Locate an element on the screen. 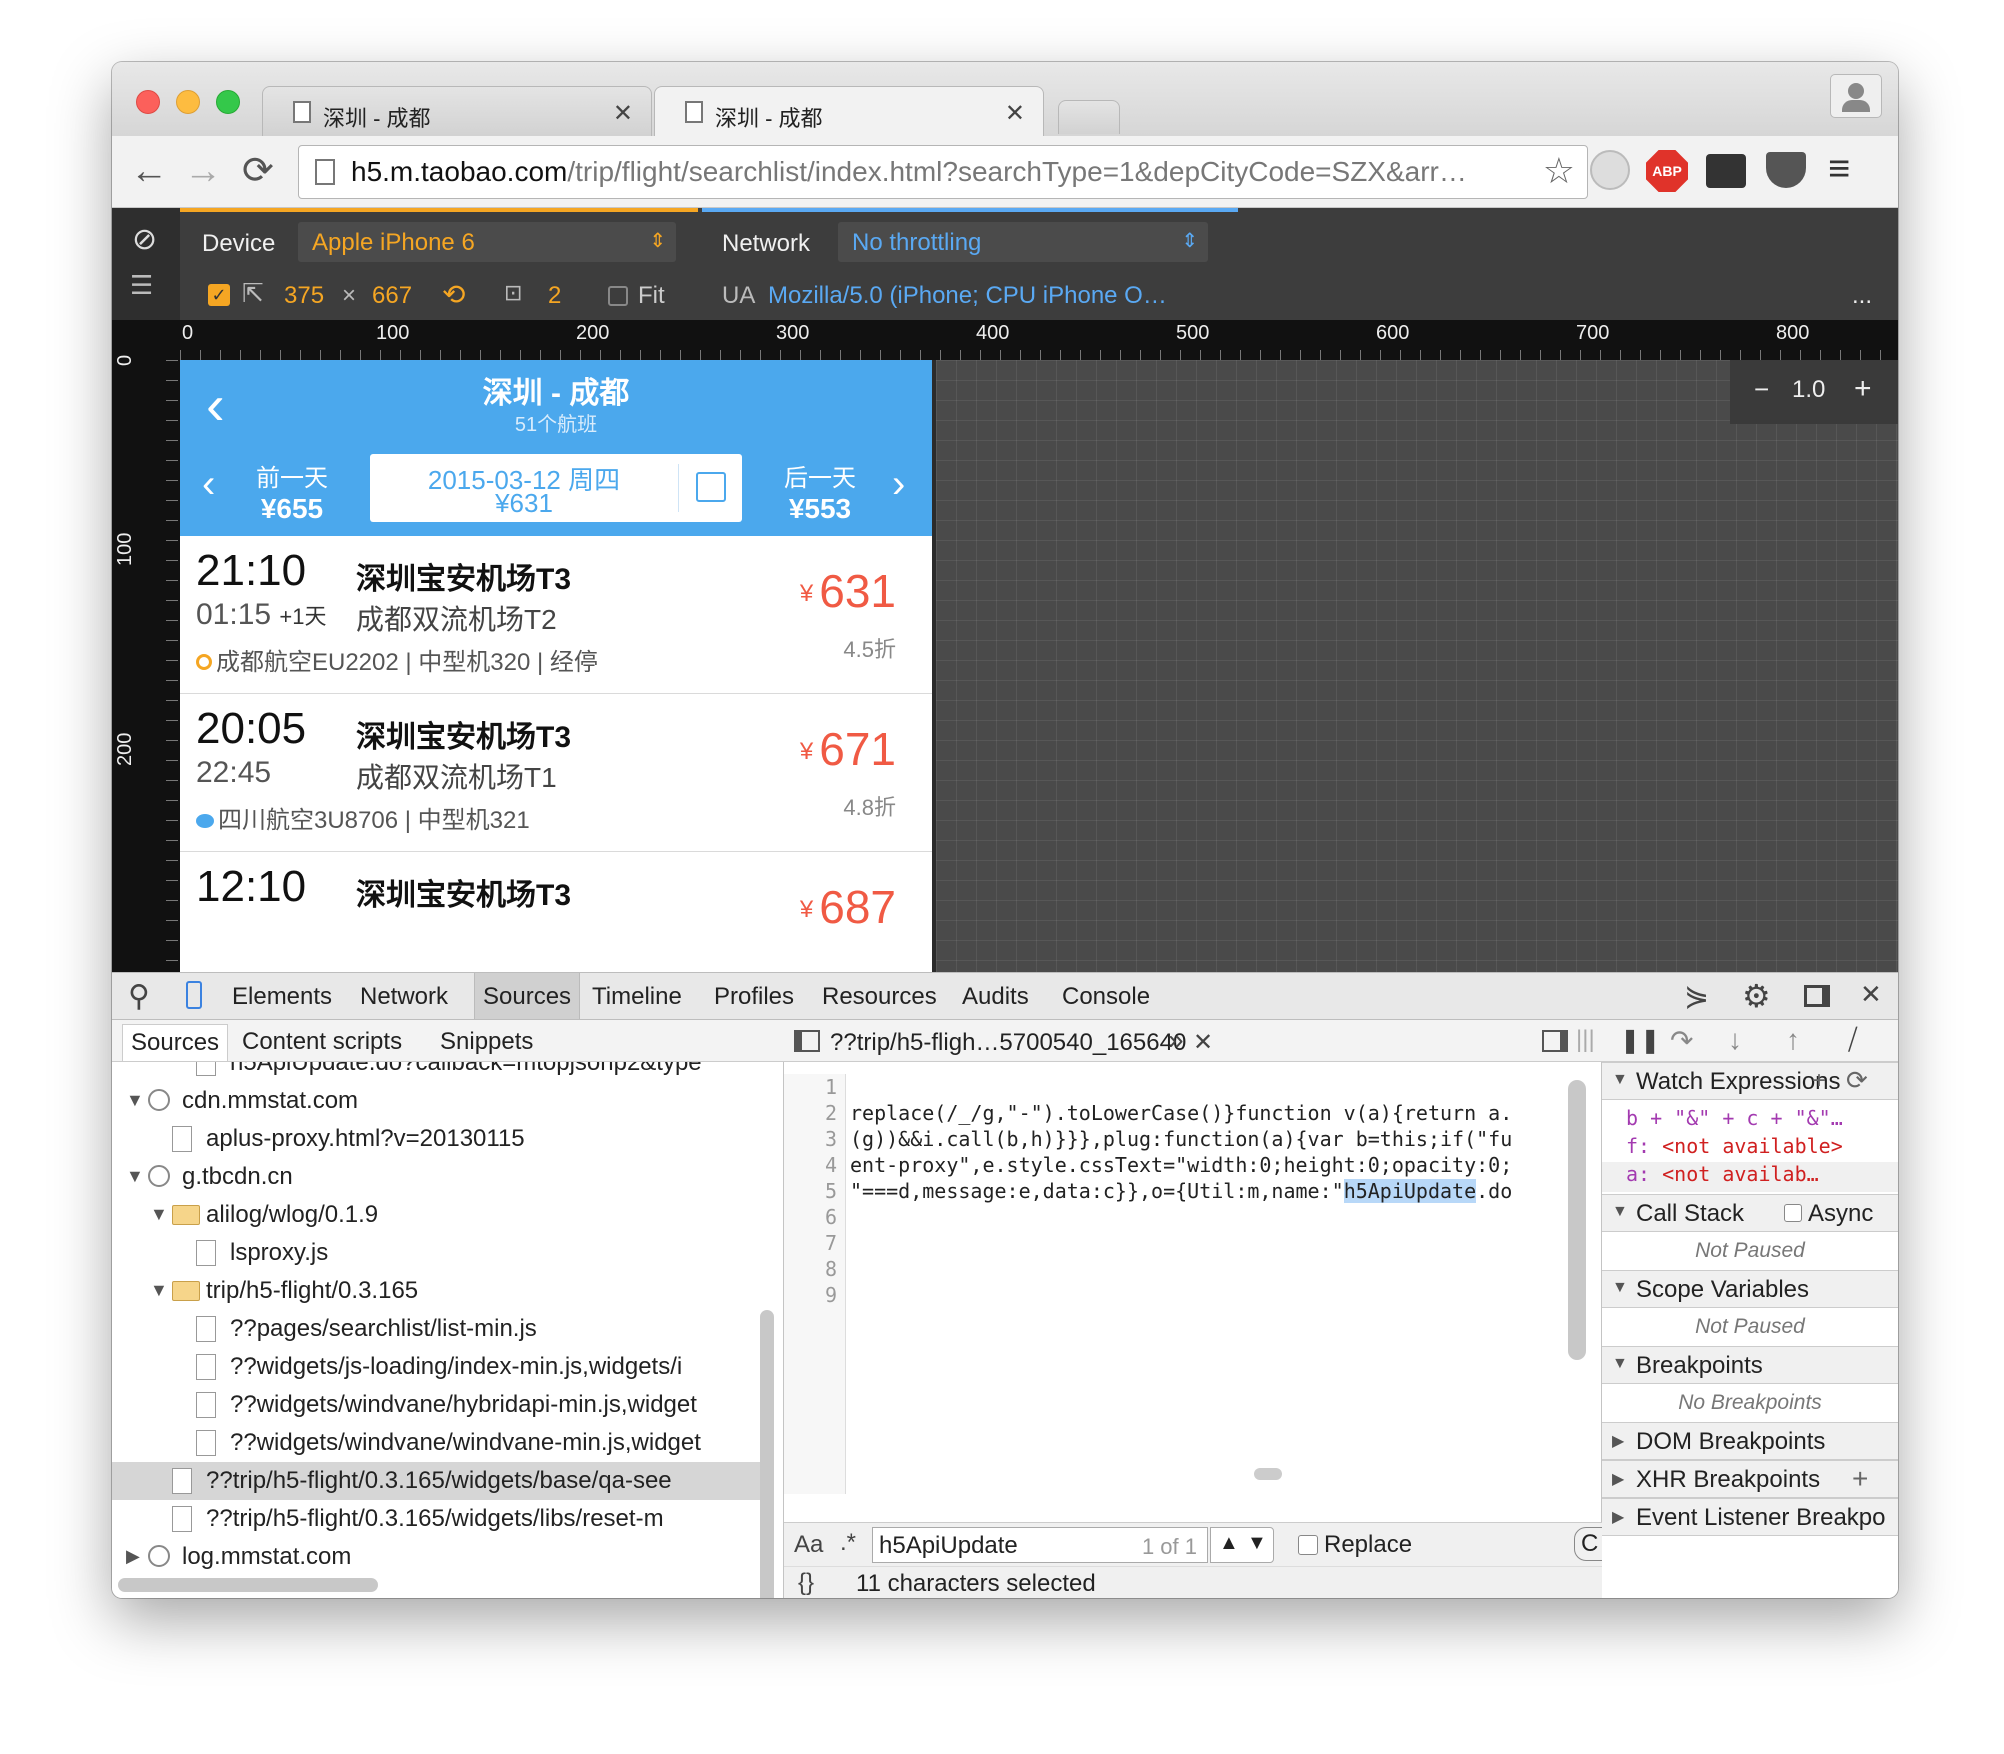  step-out-icon: ↑ is located at coordinates (1793, 1040).